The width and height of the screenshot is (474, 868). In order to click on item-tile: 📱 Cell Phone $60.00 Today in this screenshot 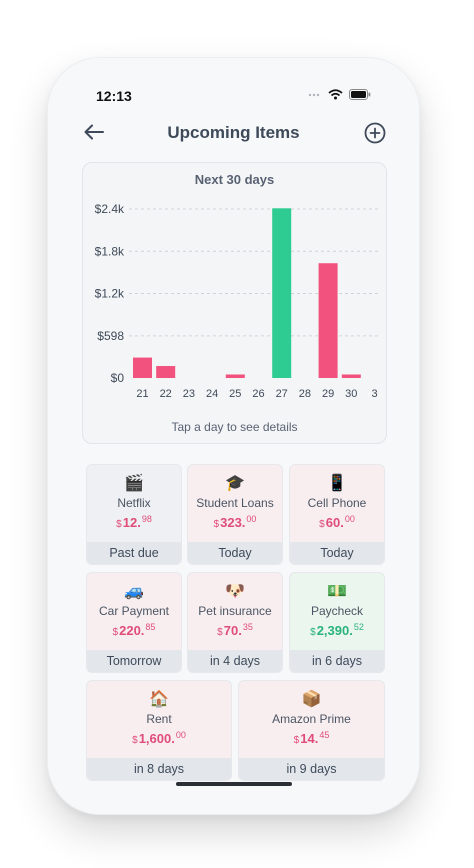, I will do `click(337, 514)`.